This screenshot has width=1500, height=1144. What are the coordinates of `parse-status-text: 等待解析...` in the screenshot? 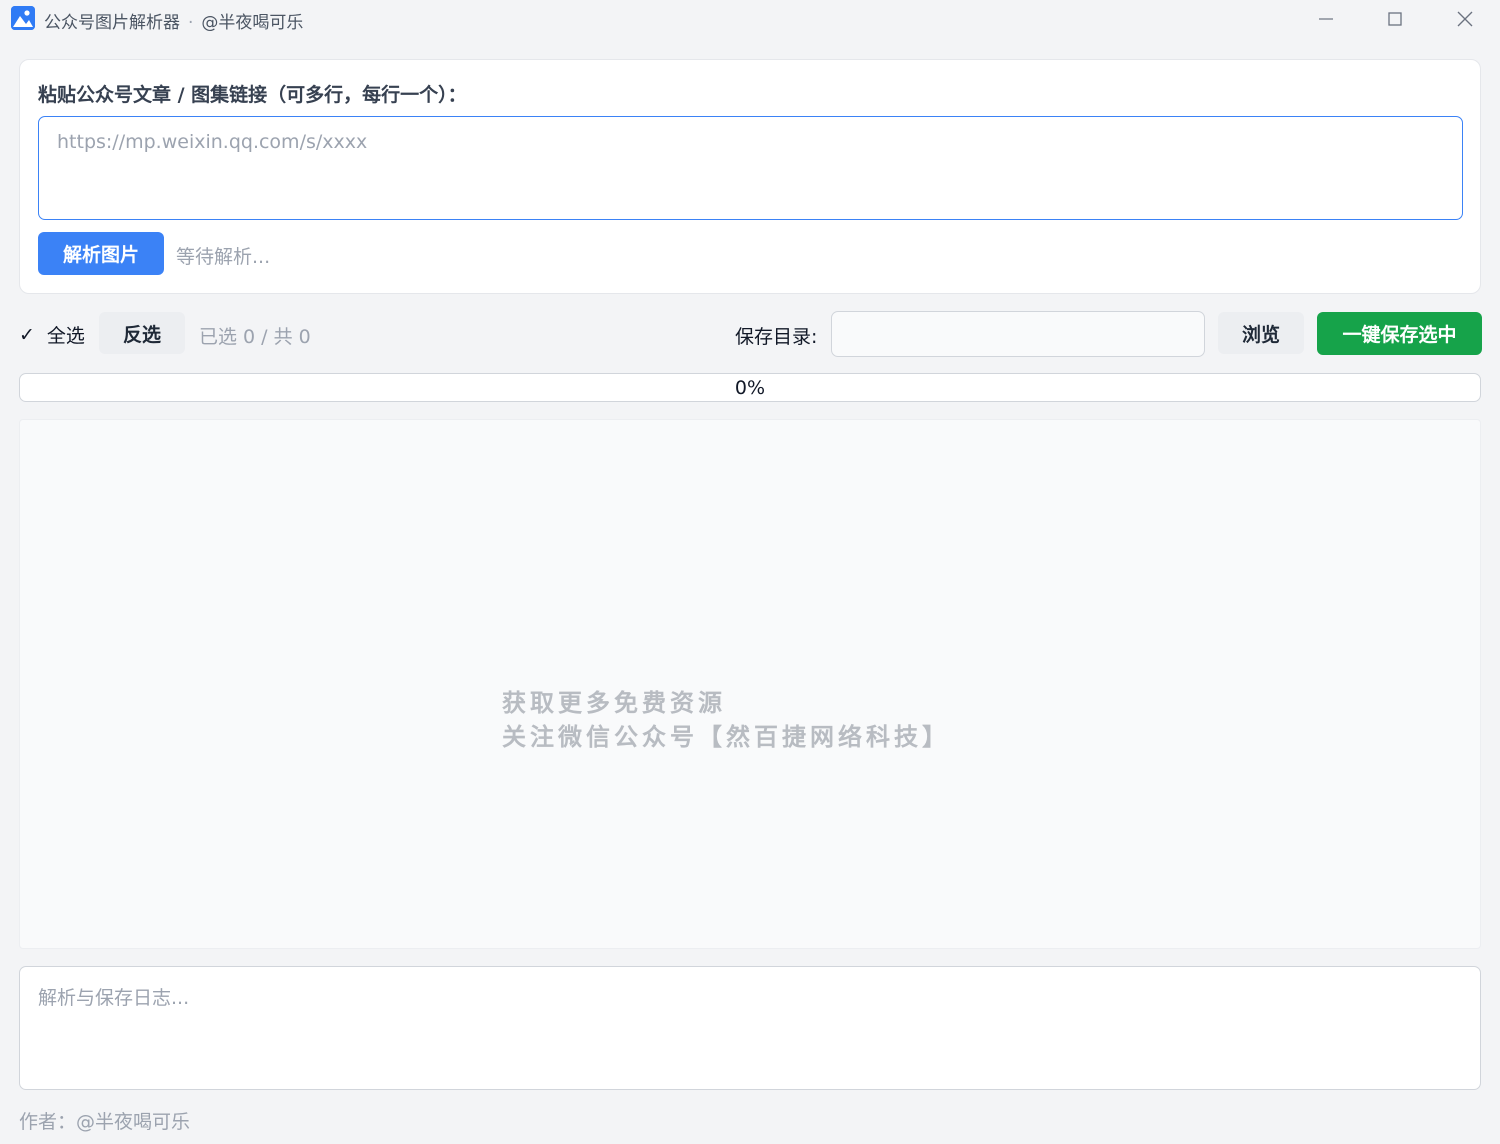 It's located at (223, 257).